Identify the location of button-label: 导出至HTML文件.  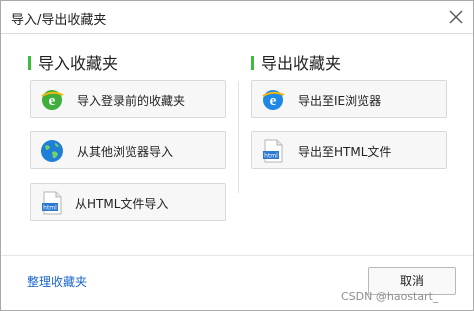
(345, 152).